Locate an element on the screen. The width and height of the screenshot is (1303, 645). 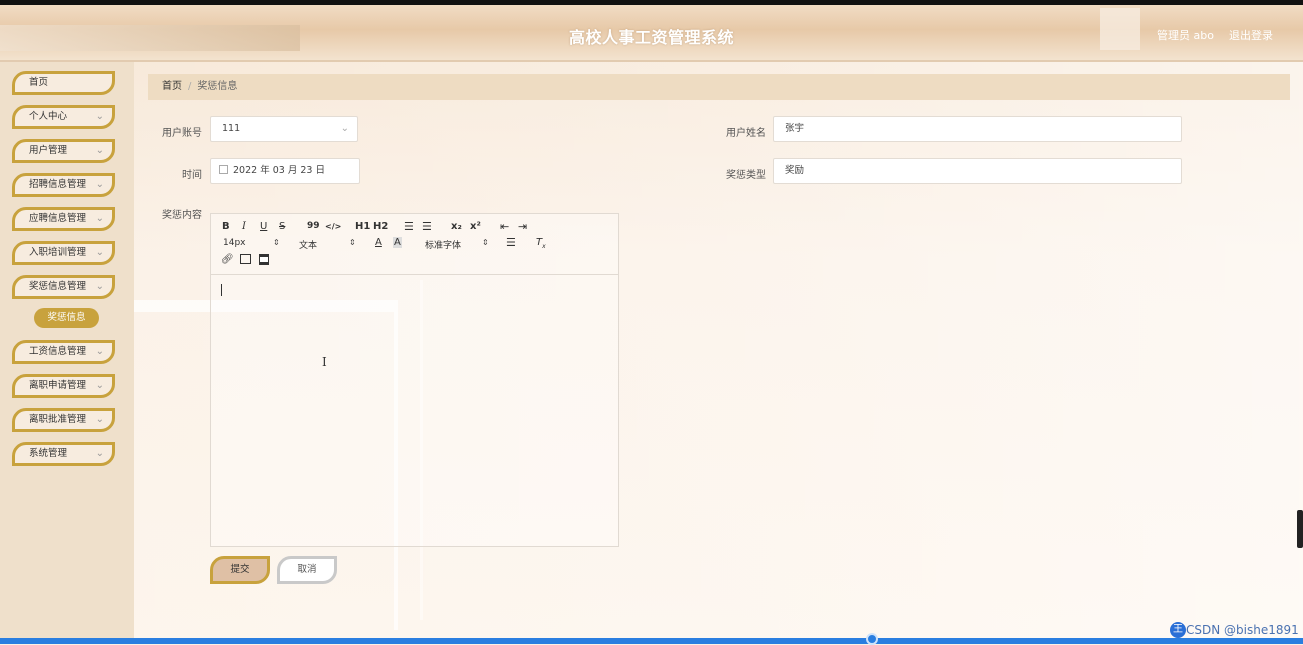
breadcrumb-home: 首页 is located at coordinates (172, 86).